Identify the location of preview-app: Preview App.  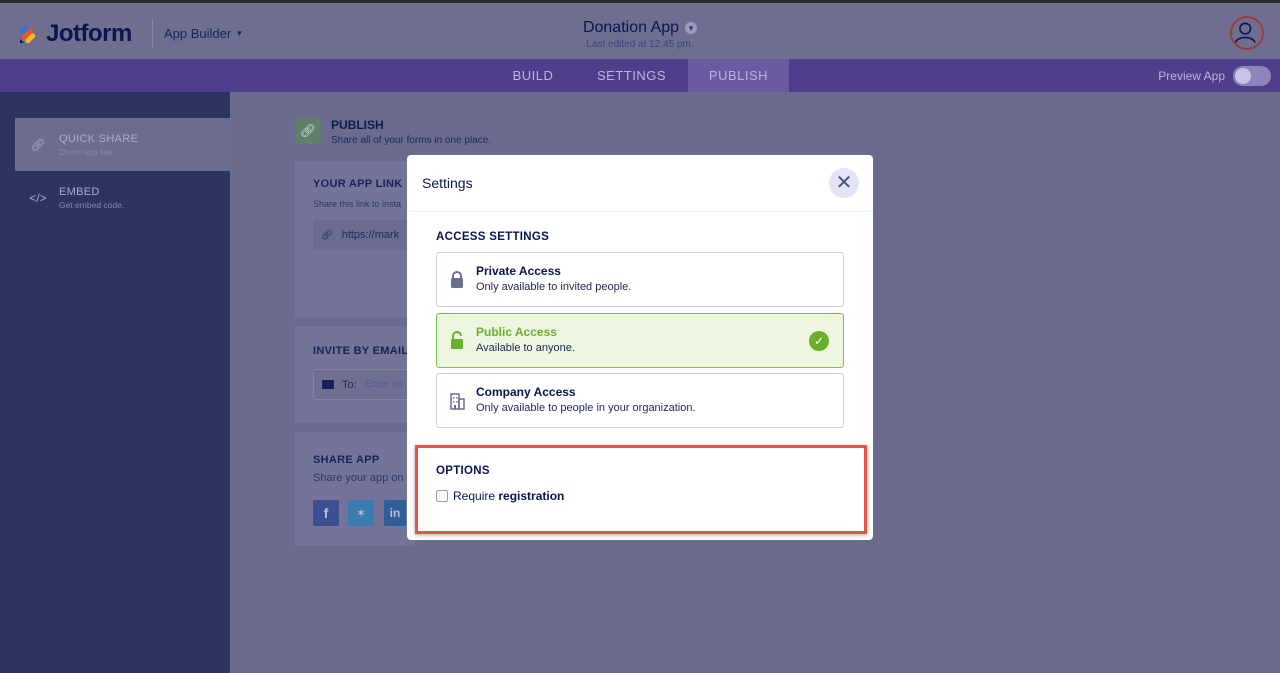
(1214, 76).